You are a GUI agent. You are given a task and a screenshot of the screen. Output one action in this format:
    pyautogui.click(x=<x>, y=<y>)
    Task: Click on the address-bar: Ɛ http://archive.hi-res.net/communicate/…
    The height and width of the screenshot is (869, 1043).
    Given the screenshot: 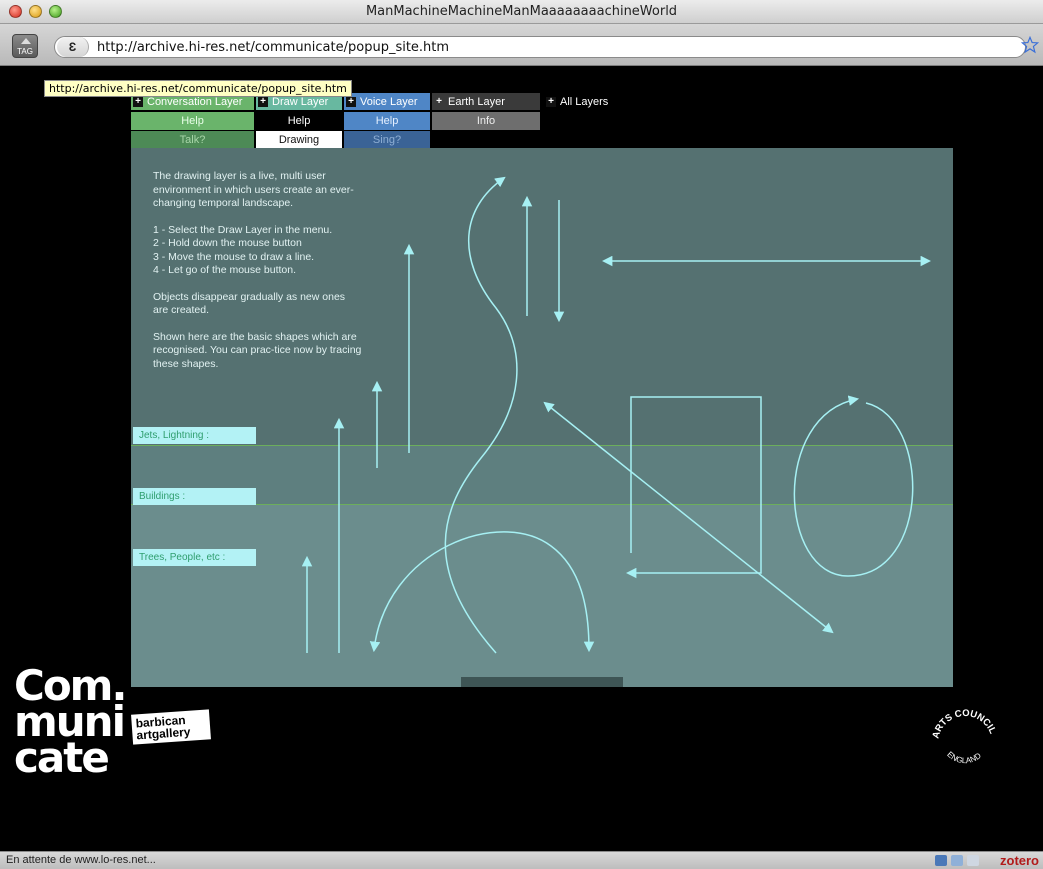 What is the action you would take?
    pyautogui.click(x=540, y=47)
    